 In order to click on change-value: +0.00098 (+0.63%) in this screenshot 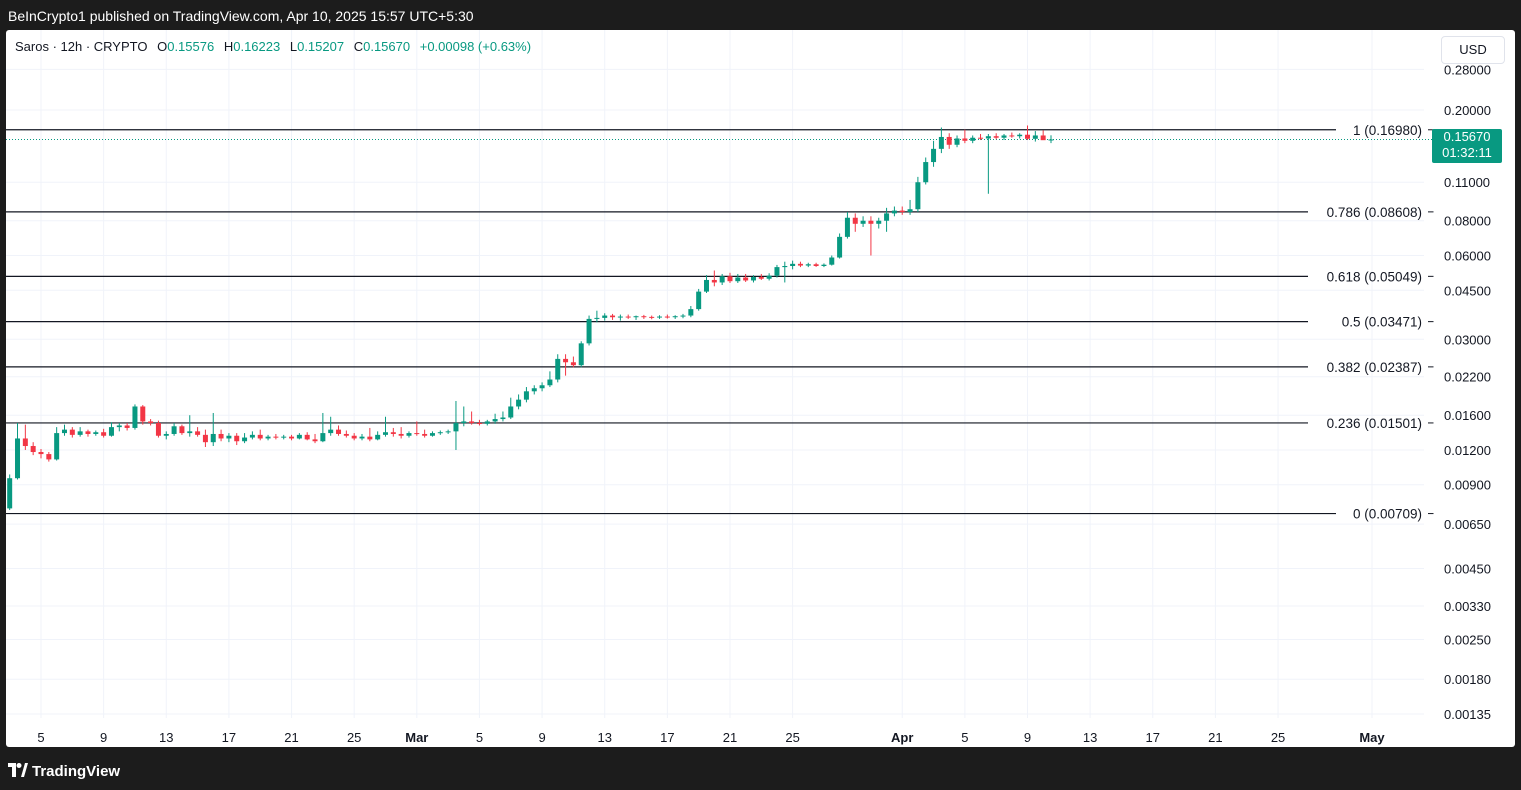, I will do `click(475, 46)`.